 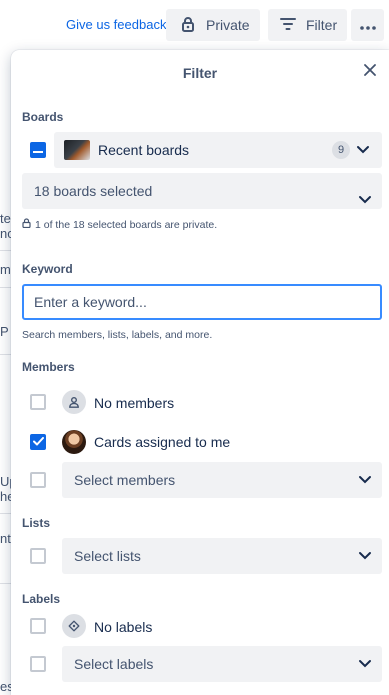 I want to click on private-note-text: 1 of the 18 selected boards are private., so click(x=126, y=224).